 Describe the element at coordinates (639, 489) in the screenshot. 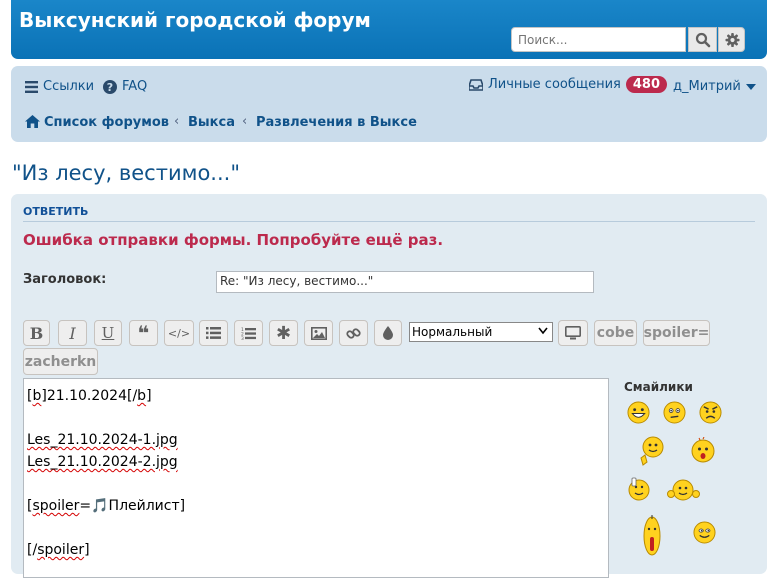

I see `smiley-waving-icon` at that location.